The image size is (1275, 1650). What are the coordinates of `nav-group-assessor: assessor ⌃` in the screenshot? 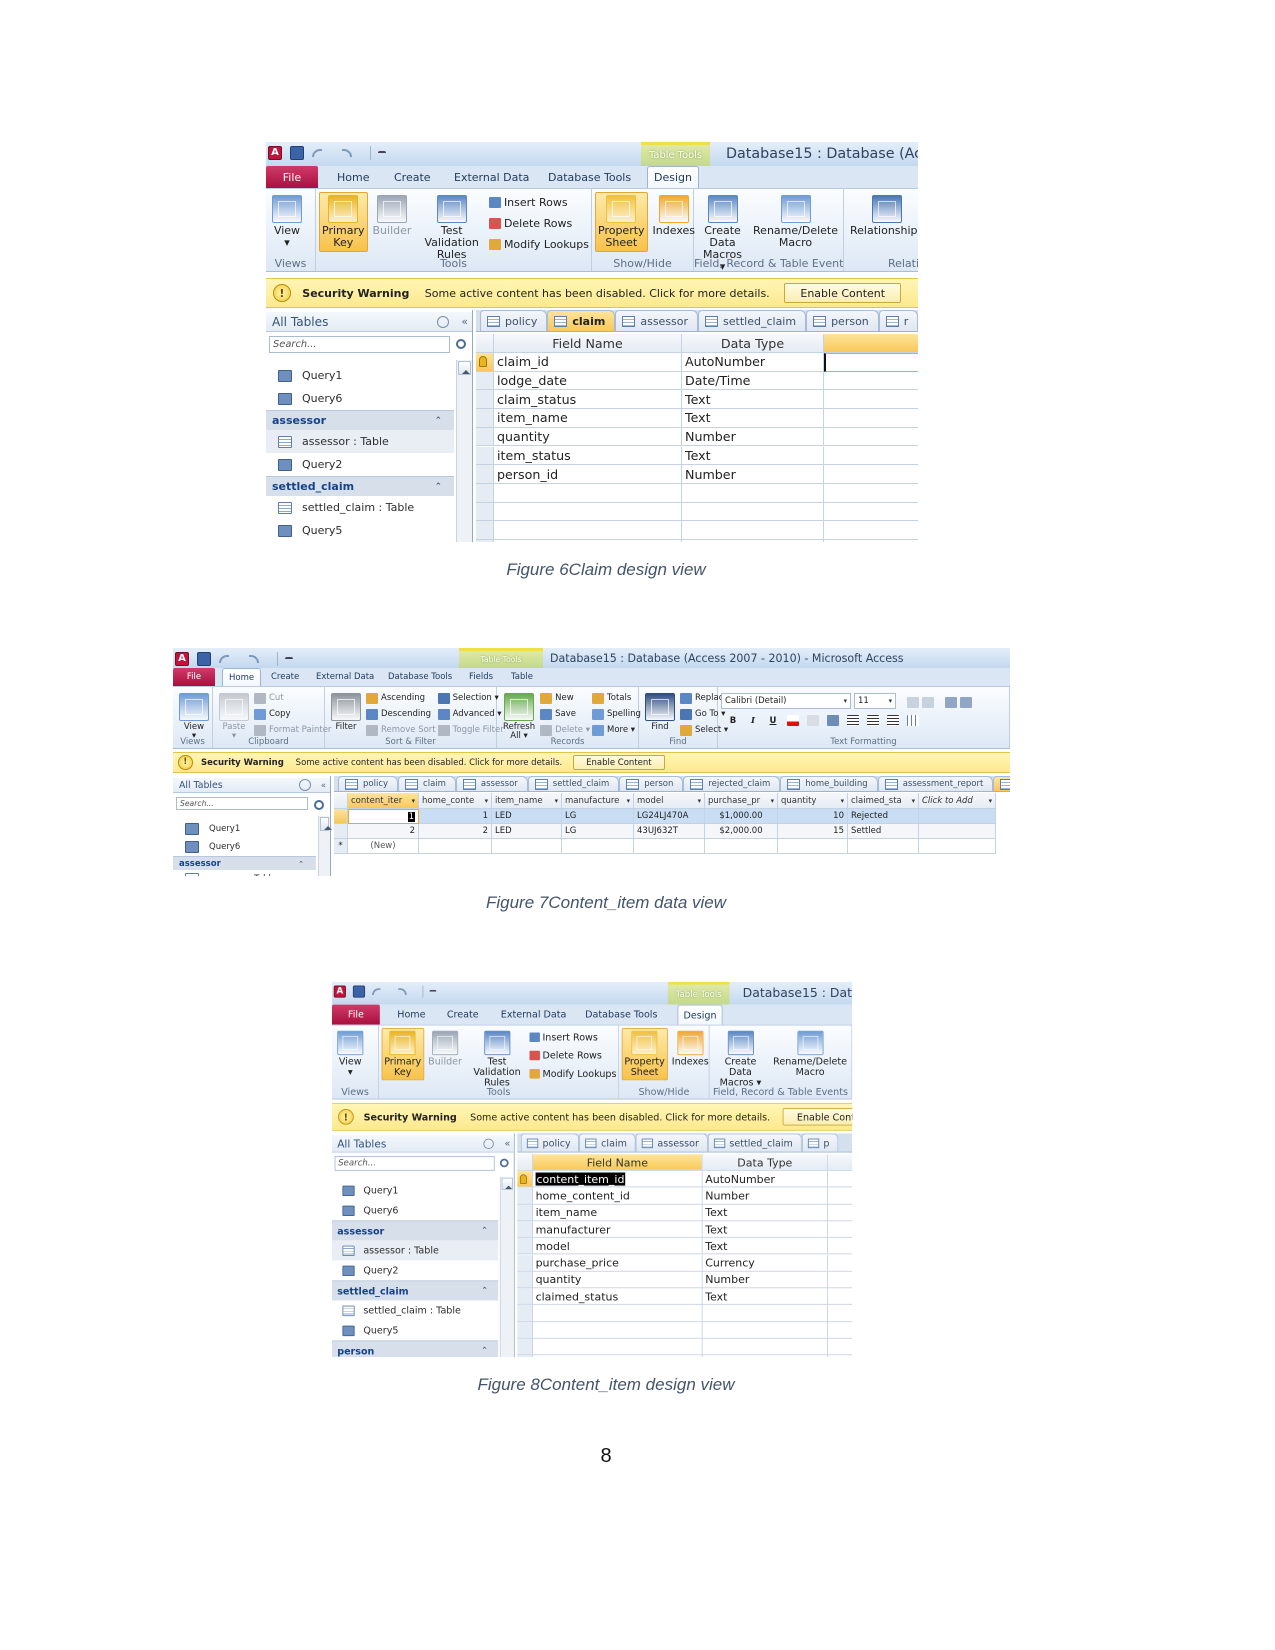 It's located at (415, 1230).